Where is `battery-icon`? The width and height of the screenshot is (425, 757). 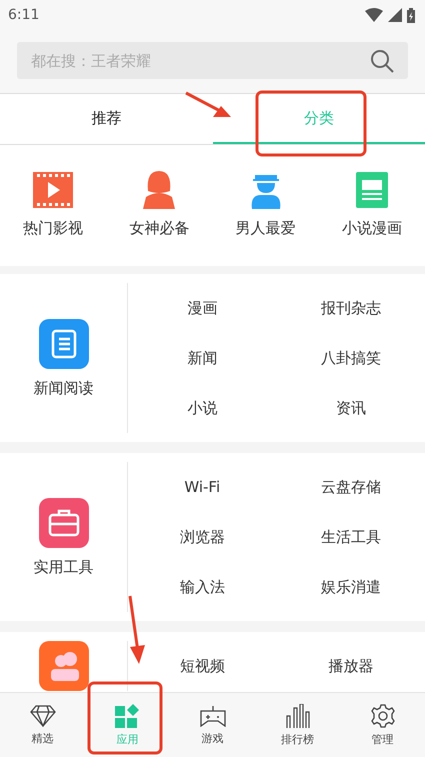
battery-icon is located at coordinates (411, 15).